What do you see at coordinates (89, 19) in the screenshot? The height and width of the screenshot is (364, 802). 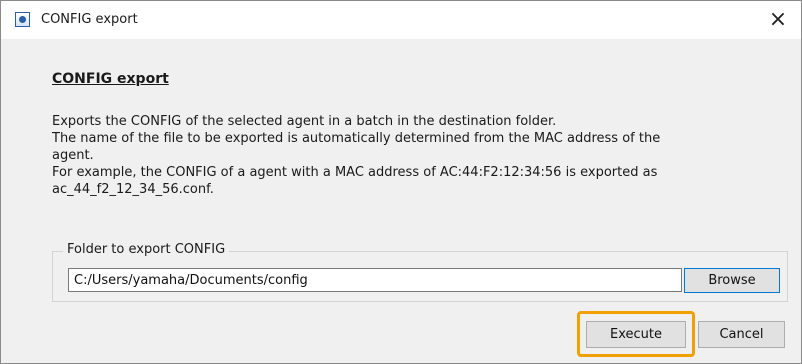 I see `window-title: CONFIG export` at bounding box center [89, 19].